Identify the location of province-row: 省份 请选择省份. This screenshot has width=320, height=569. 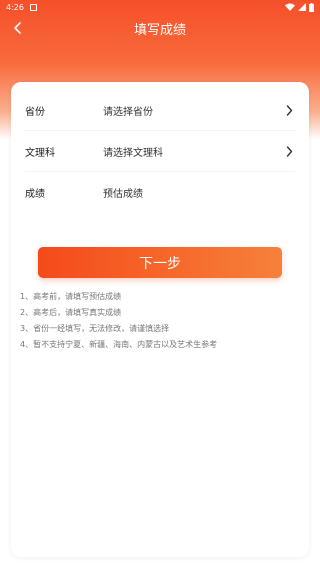
(160, 111).